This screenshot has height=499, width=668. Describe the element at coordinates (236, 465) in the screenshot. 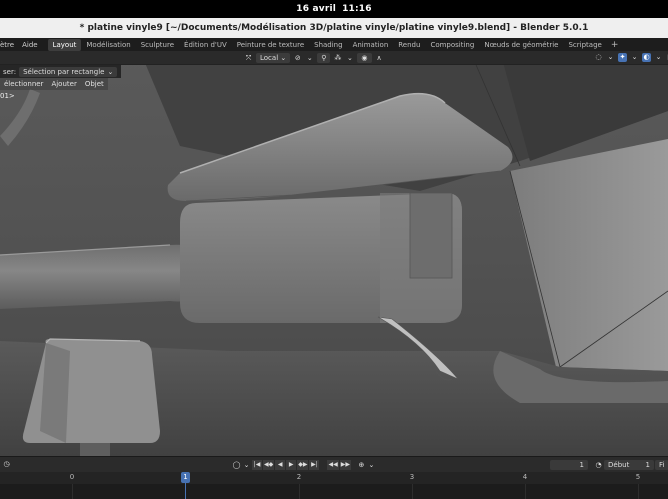

I see `record-icon: ◯` at that location.